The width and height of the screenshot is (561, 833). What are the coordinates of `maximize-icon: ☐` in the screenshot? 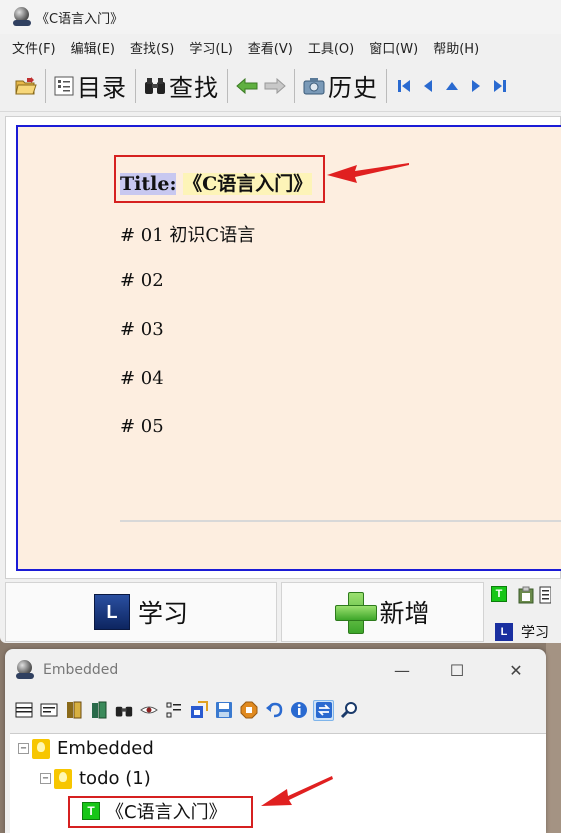 It's located at (457, 670).